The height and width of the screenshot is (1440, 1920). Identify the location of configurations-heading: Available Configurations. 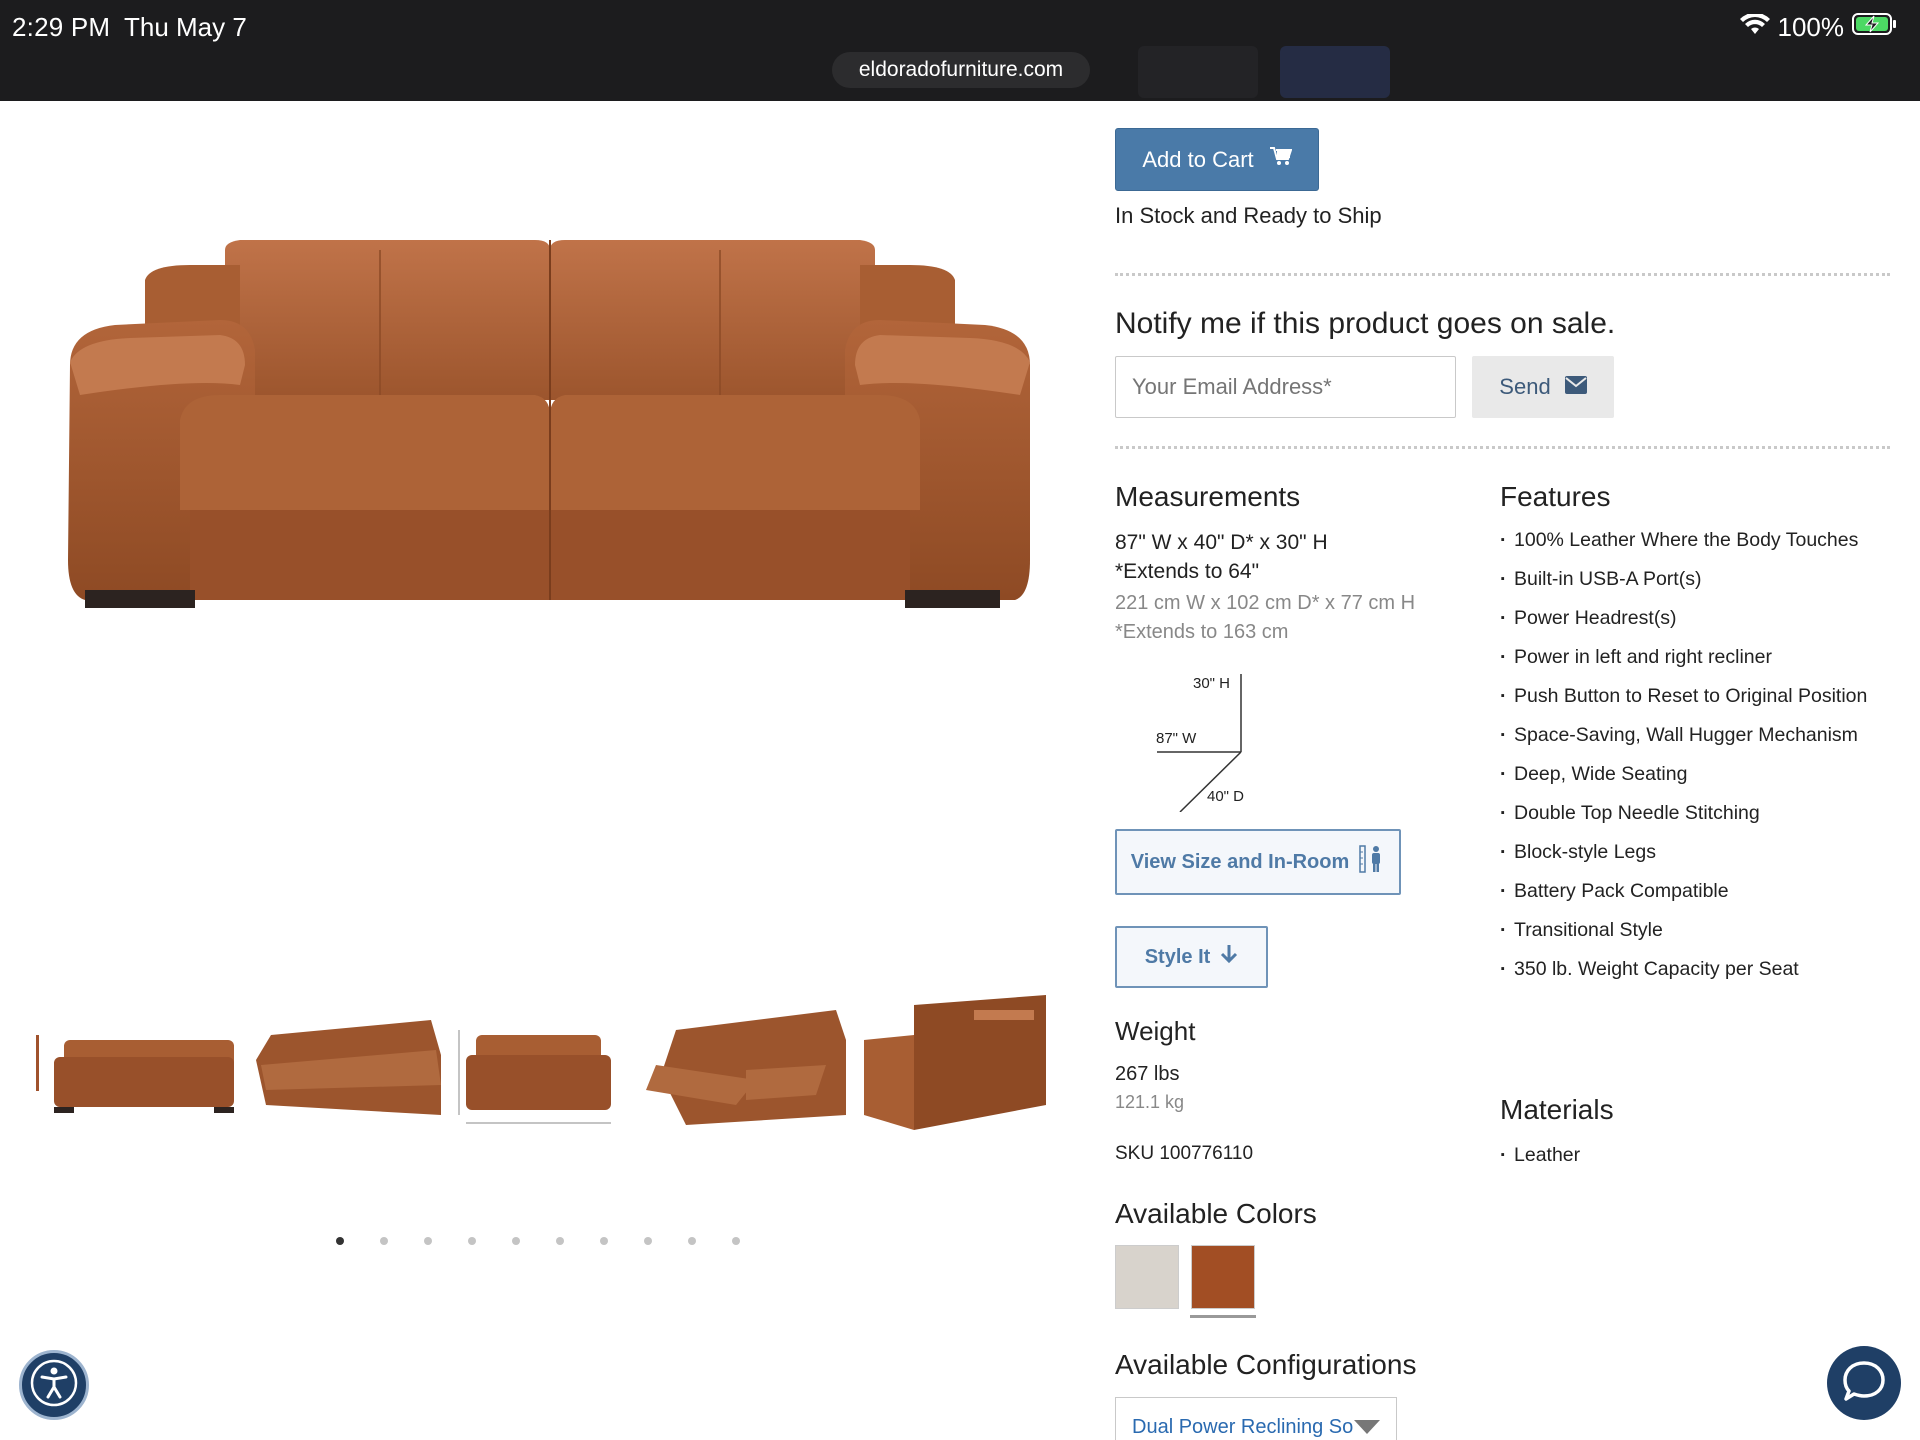
(1266, 1364).